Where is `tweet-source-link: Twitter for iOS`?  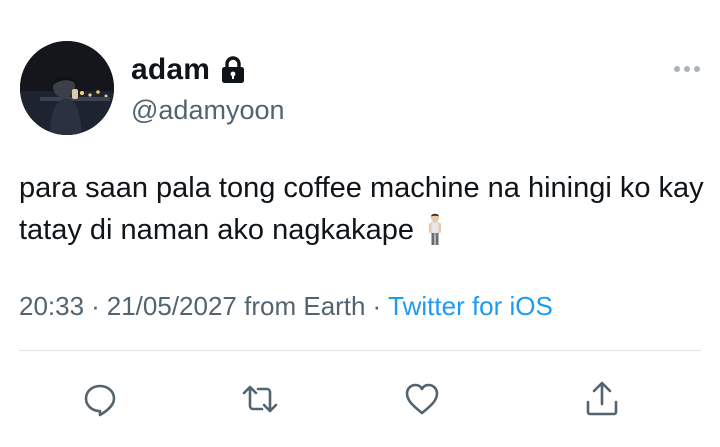
tweet-source-link: Twitter for iOS is located at coordinates (470, 306).